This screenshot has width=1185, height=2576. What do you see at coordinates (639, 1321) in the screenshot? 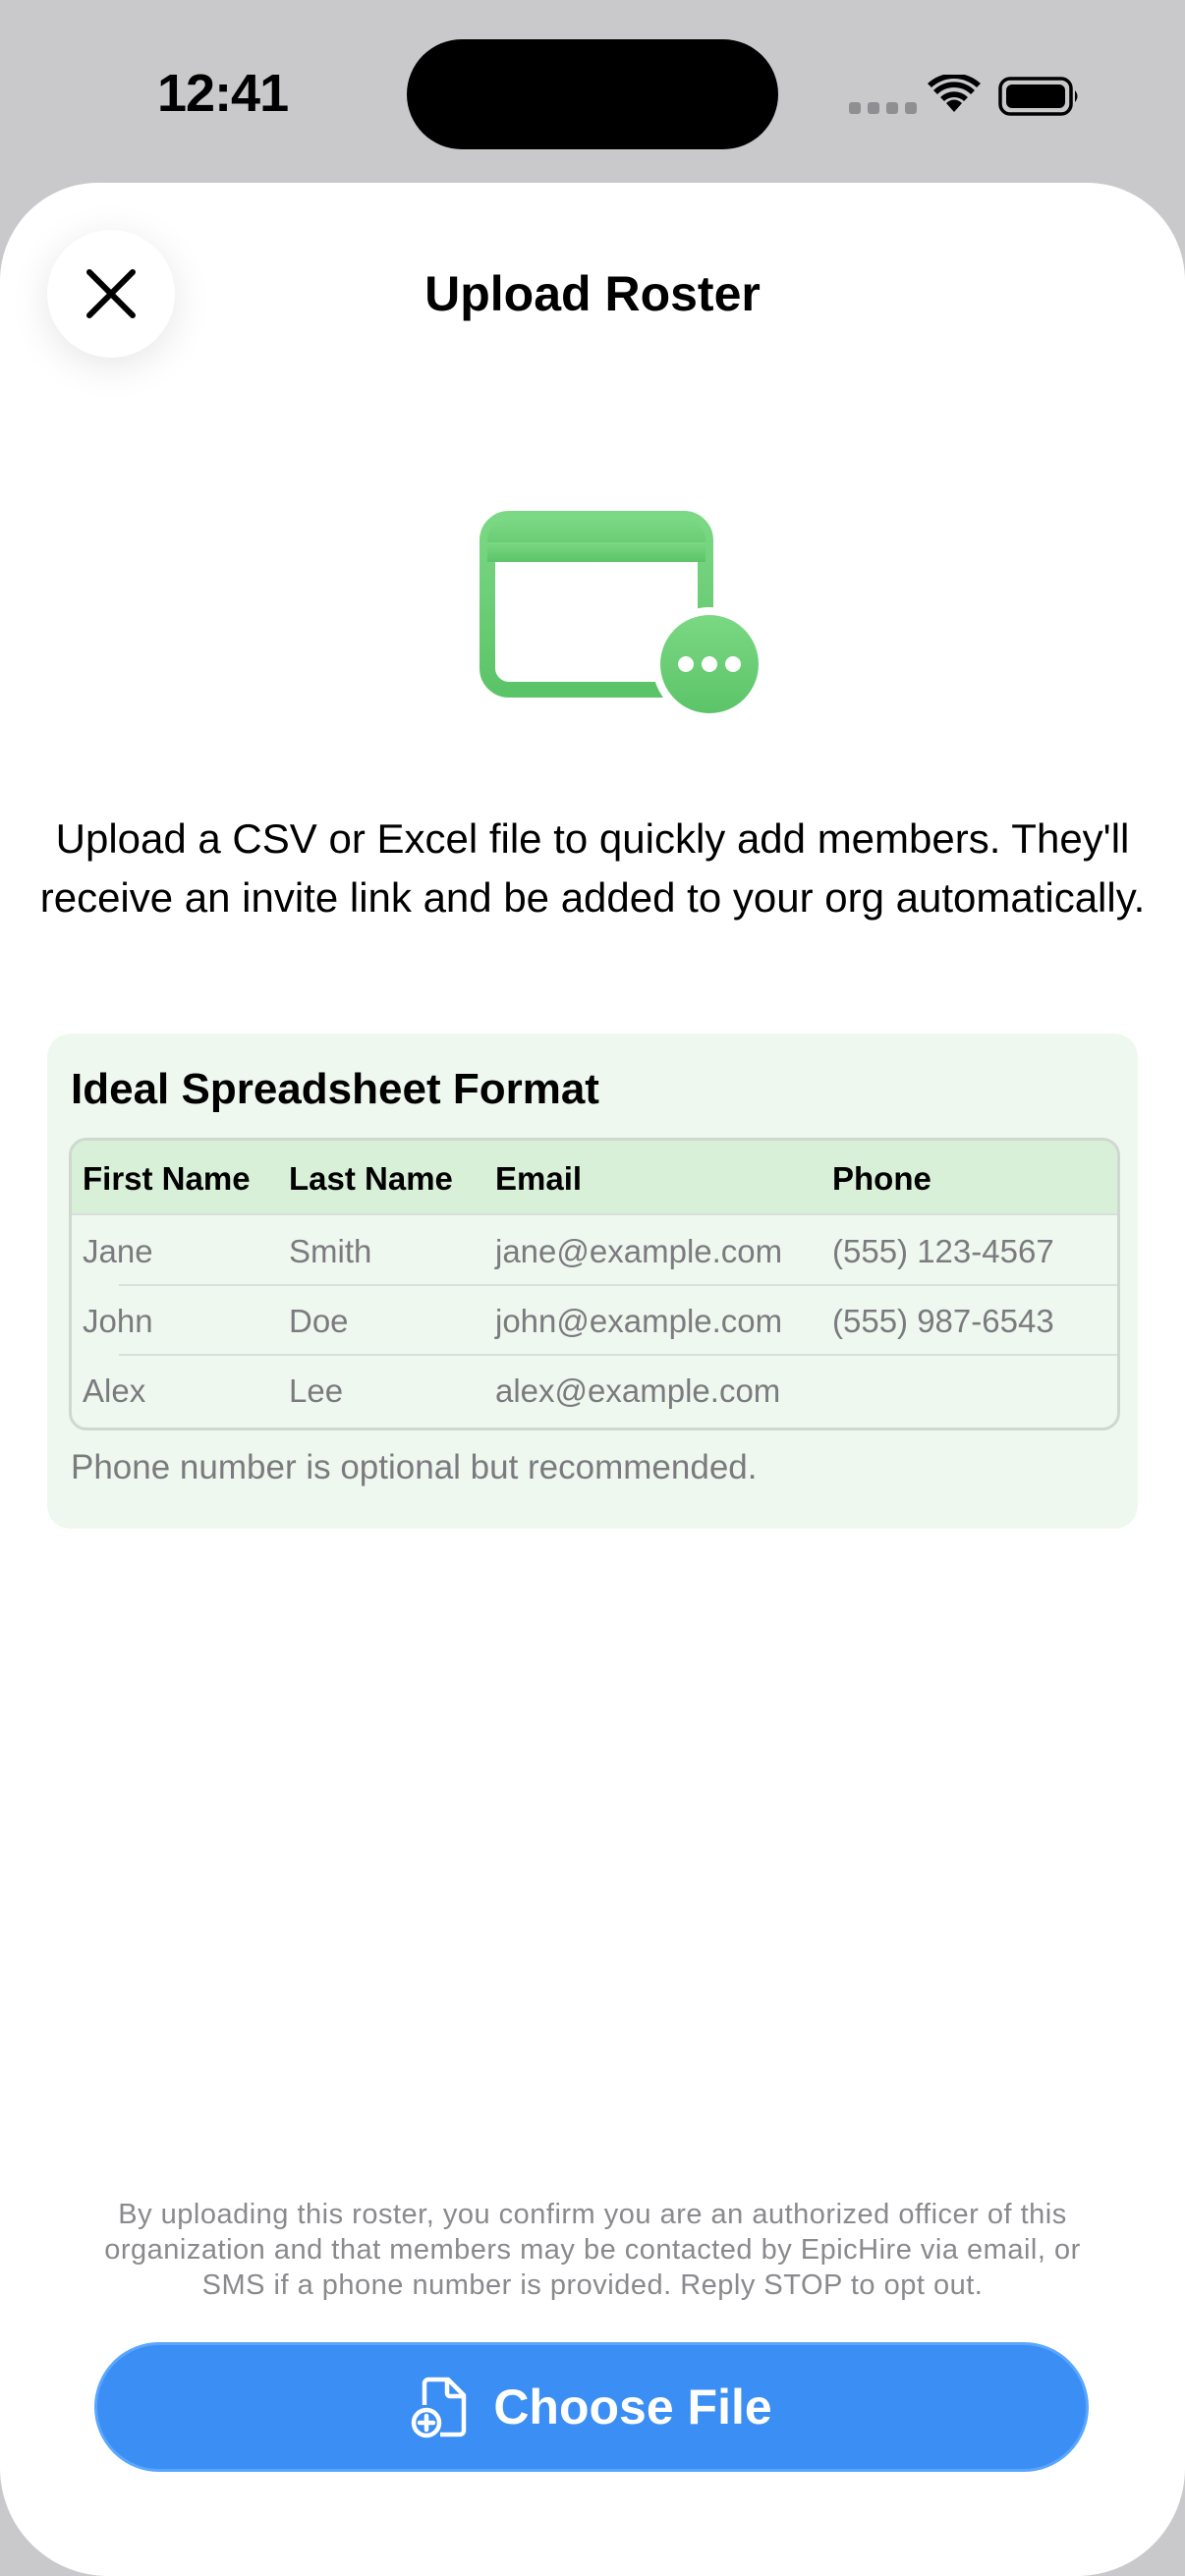
I see `cell-email: john@example.com` at bounding box center [639, 1321].